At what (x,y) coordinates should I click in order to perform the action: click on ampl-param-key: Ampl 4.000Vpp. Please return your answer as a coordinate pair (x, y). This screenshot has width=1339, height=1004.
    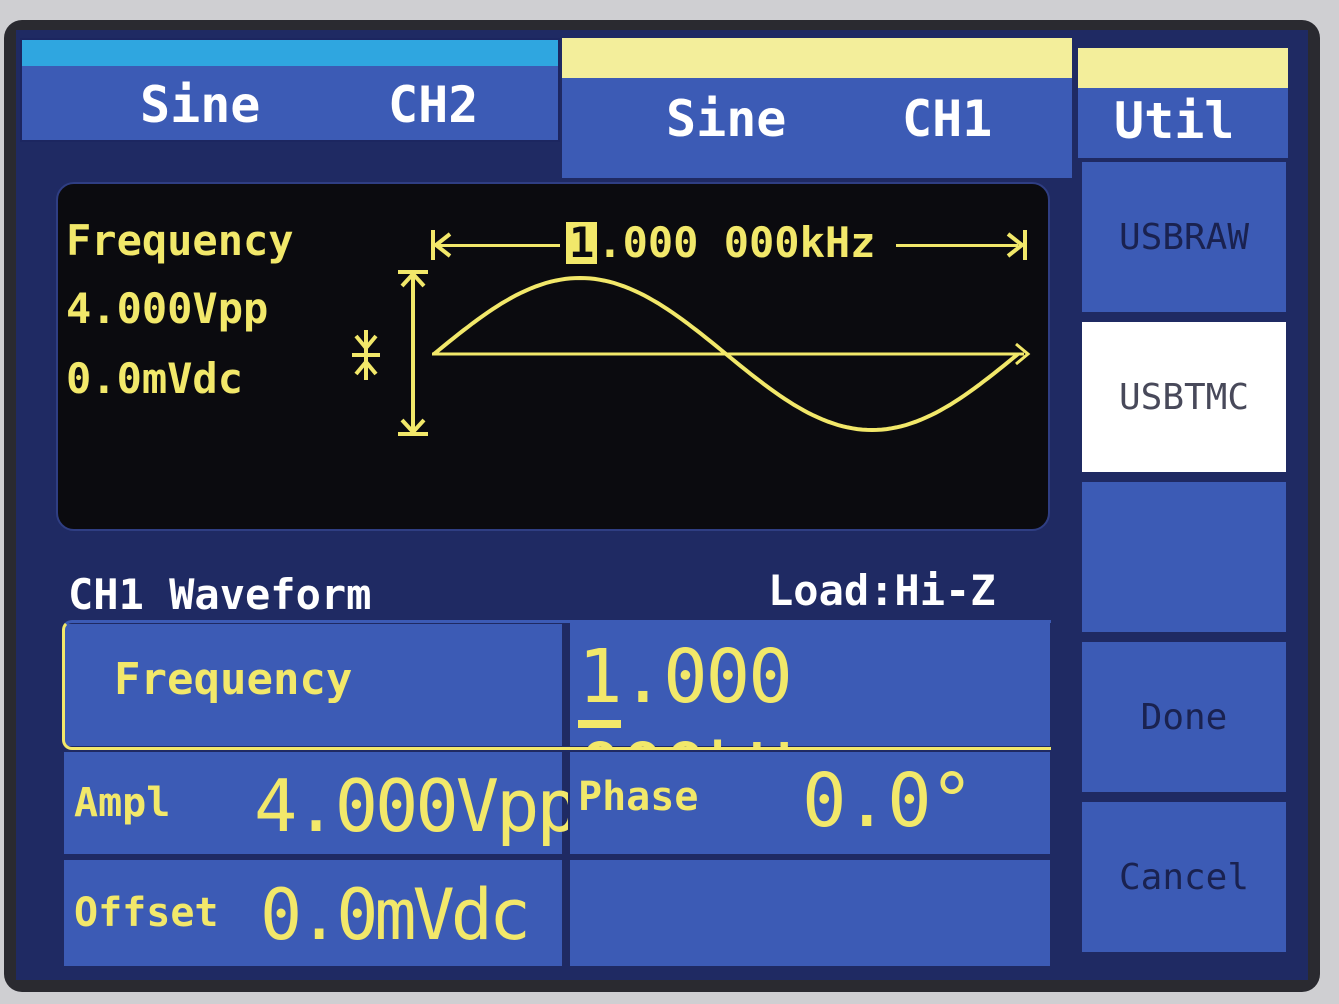
    Looking at the image, I should click on (321, 803).